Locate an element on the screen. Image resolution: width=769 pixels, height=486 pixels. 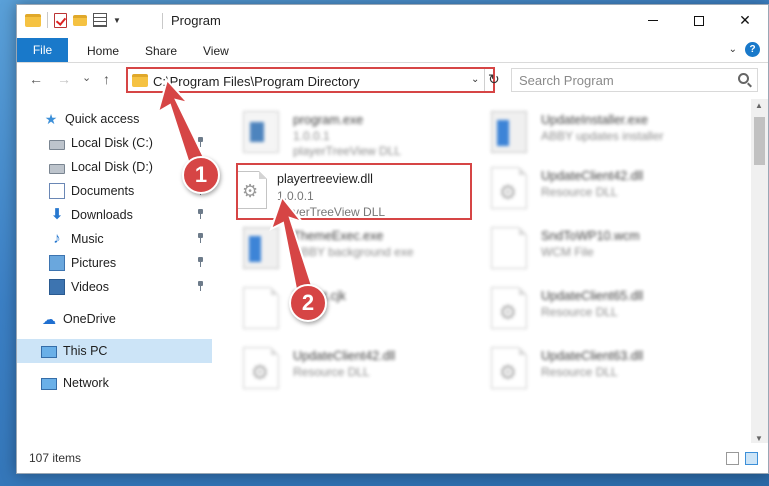
title-bar: ▼ Program ✕ is located at coordinates (392, 20).